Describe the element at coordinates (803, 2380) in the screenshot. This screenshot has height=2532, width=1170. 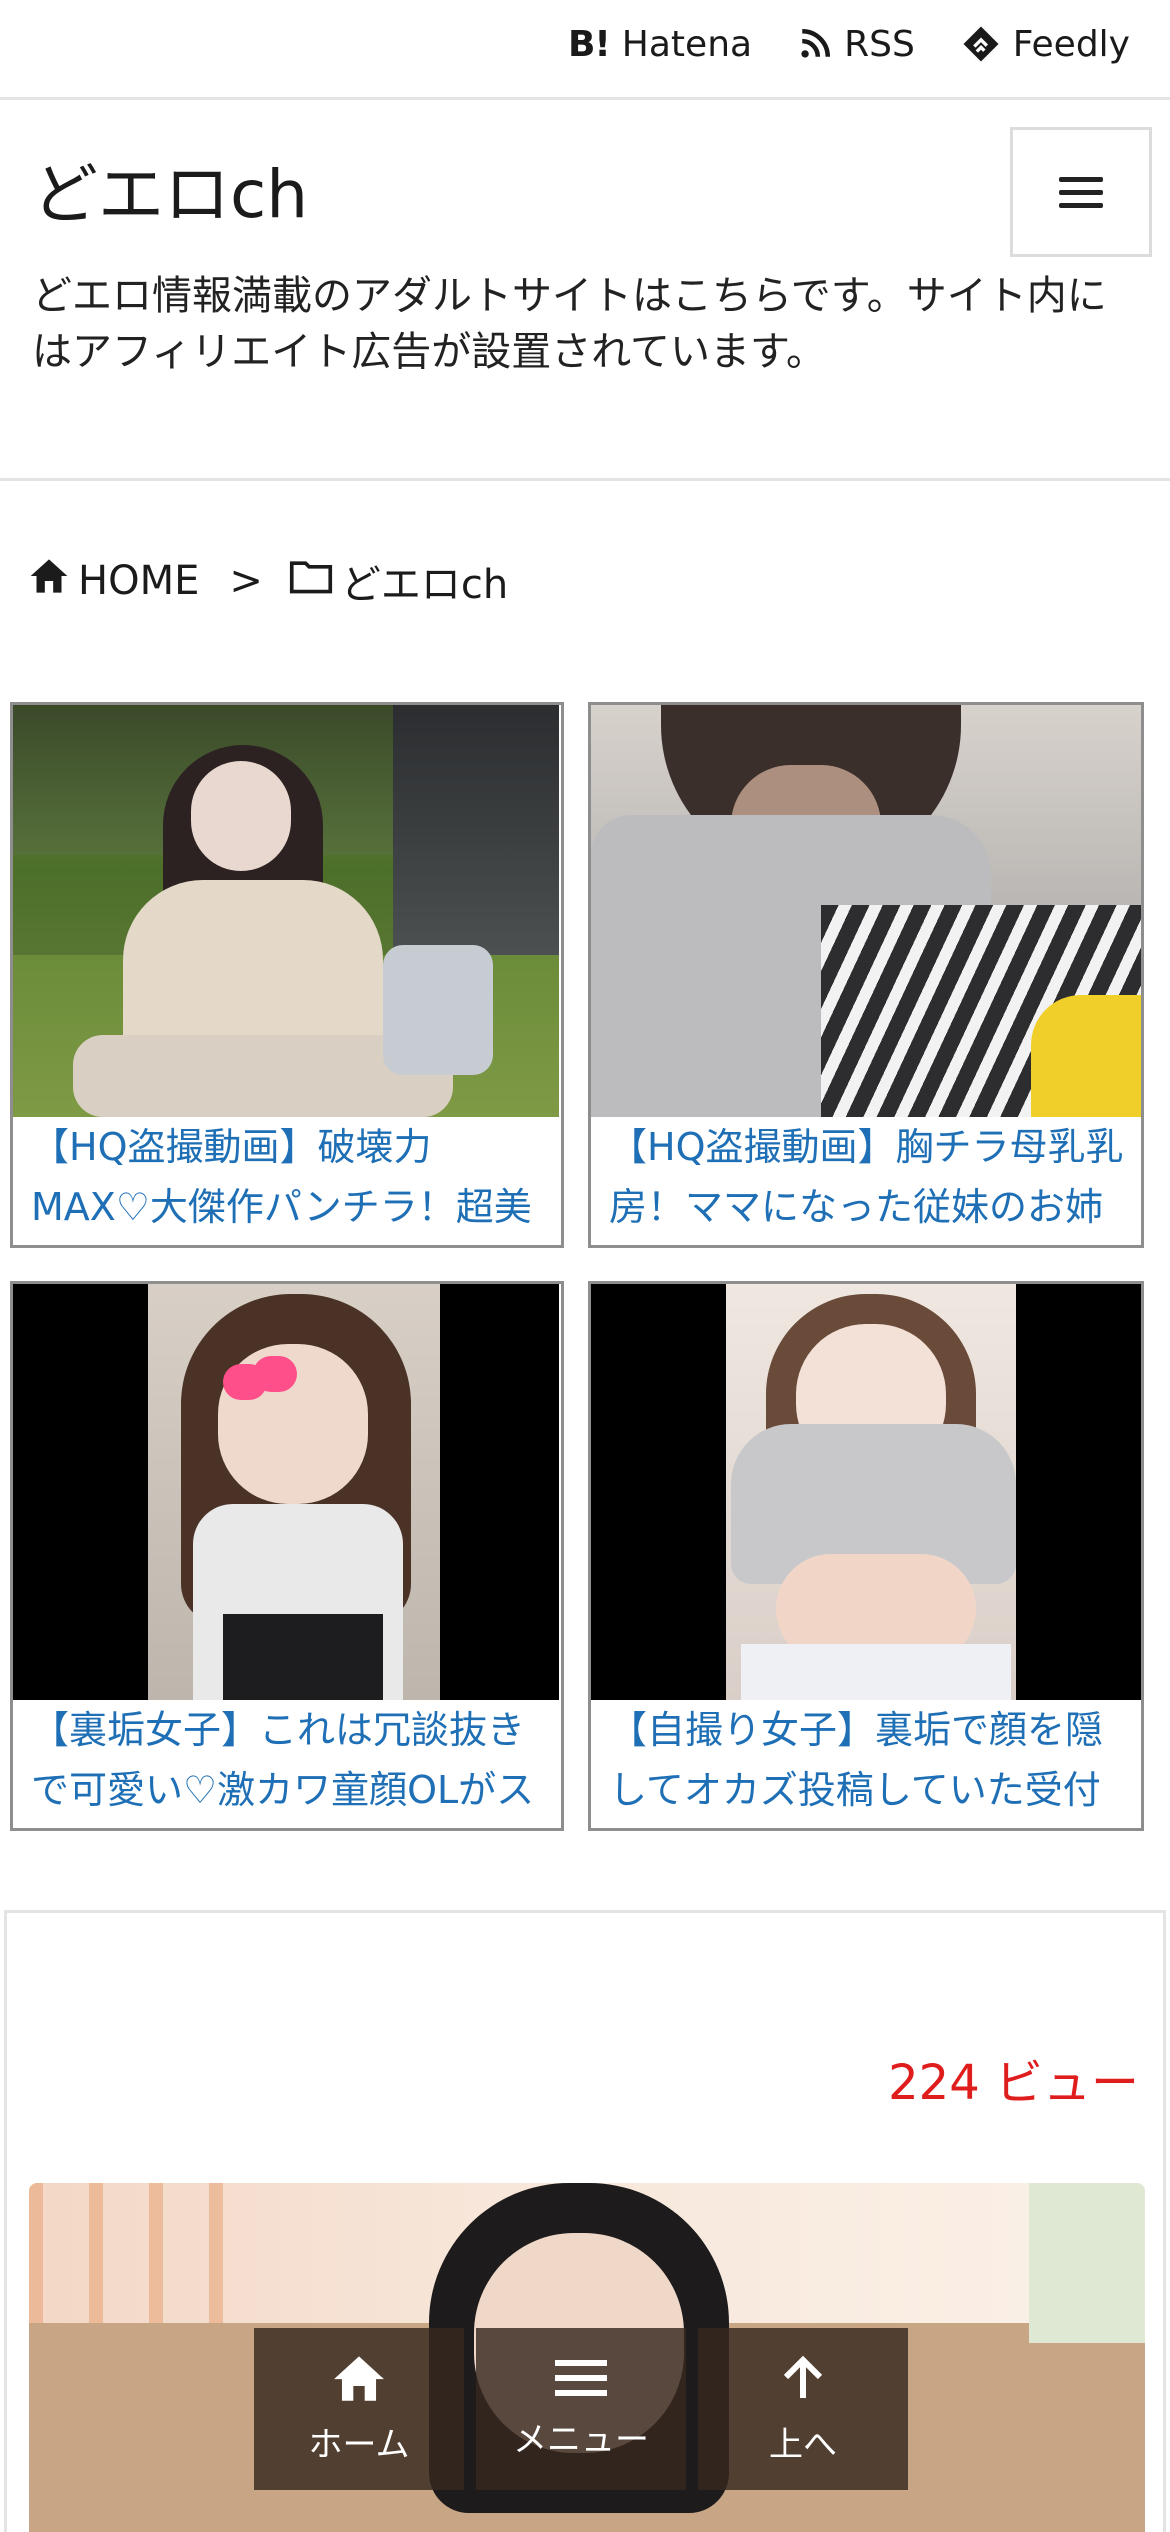
I see `arrow-up-icon` at that location.